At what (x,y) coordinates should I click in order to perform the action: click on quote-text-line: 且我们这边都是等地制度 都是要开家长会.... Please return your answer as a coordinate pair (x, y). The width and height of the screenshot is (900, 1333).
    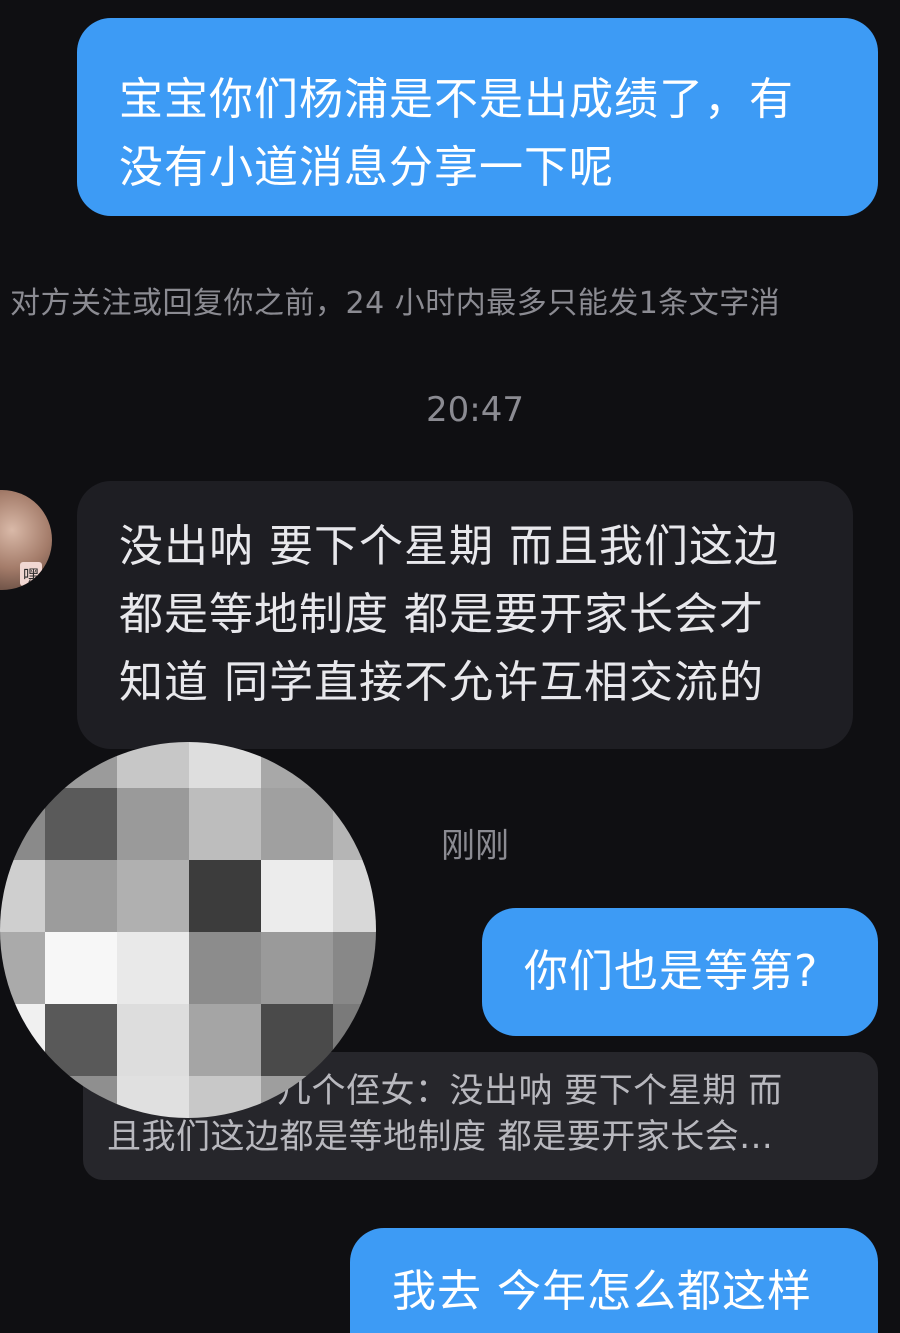
    Looking at the image, I should click on (440, 1137).